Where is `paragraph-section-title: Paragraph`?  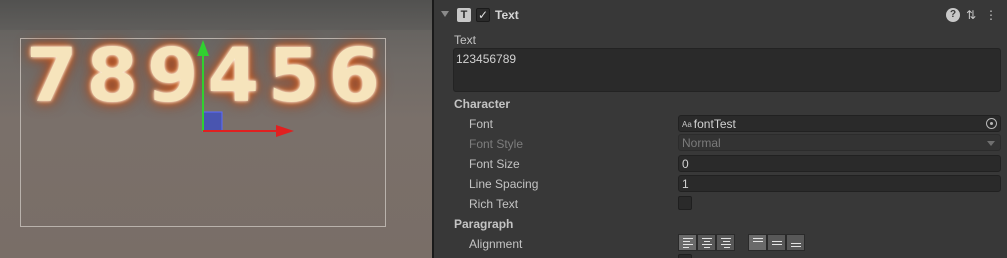
paragraph-section-title: Paragraph is located at coordinates (484, 224).